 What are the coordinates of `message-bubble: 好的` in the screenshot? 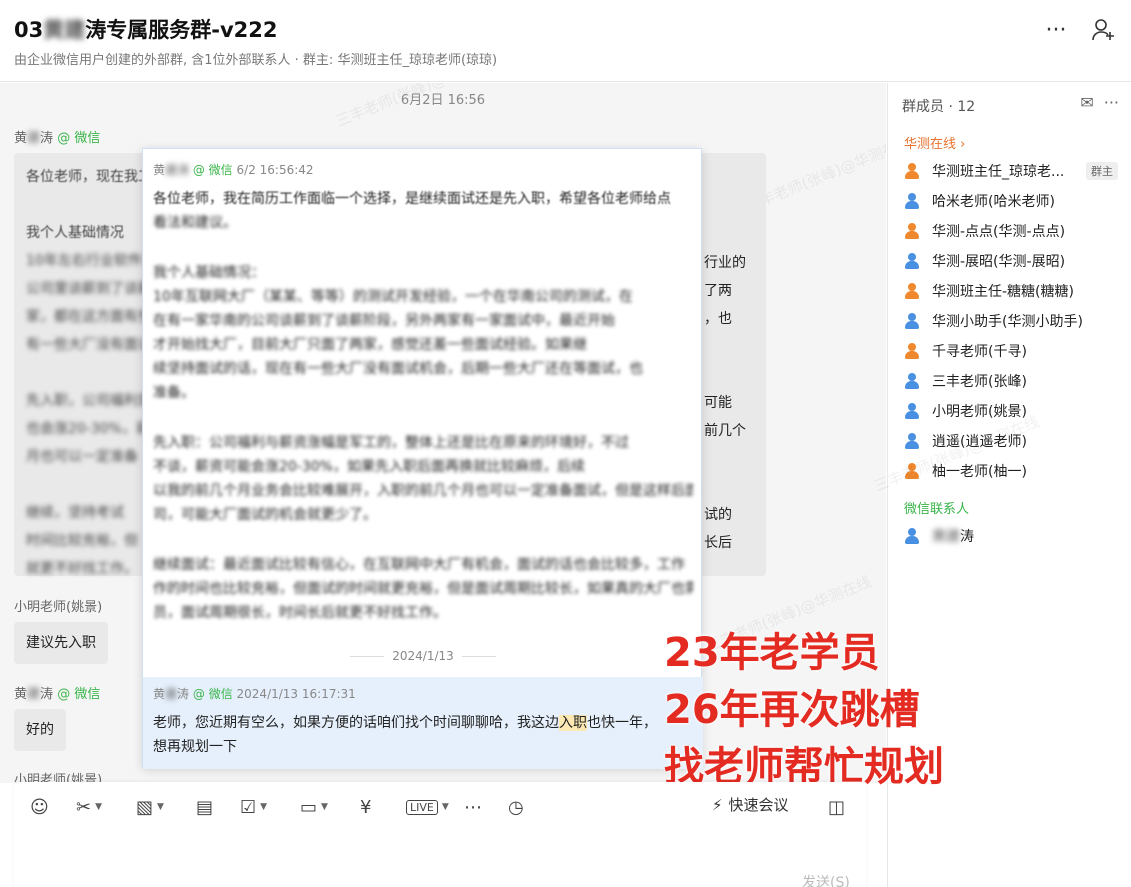 It's located at (40, 730).